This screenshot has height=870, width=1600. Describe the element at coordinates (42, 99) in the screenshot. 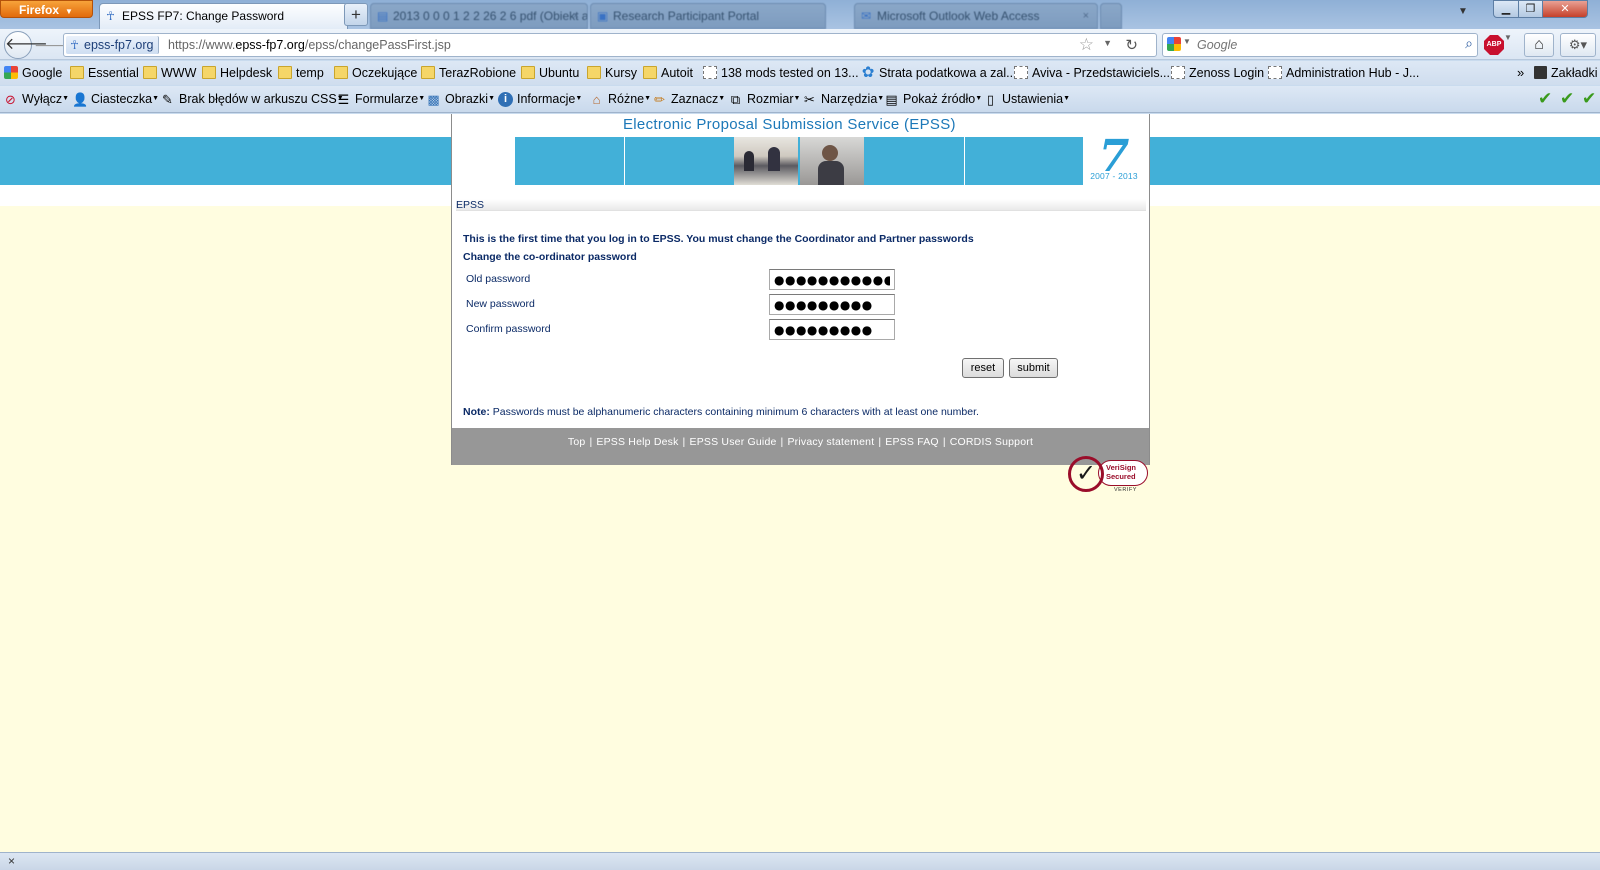

I see `webdev-menu-label: Wyłącz` at that location.